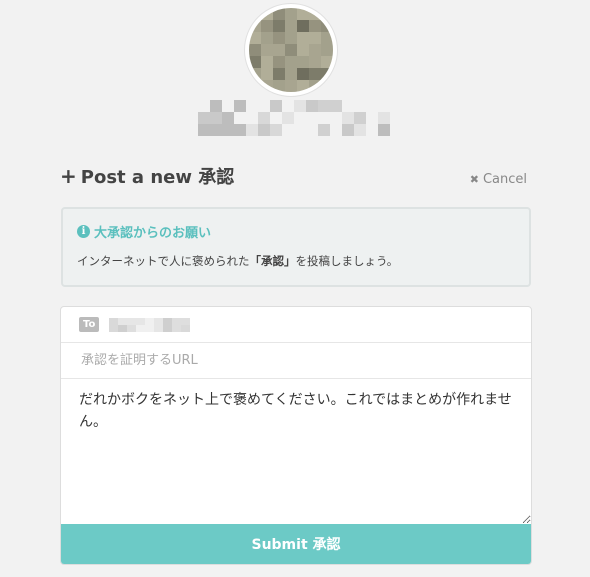 The image size is (590, 577). Describe the element at coordinates (296, 325) in the screenshot. I see `recipient-row: To` at that location.